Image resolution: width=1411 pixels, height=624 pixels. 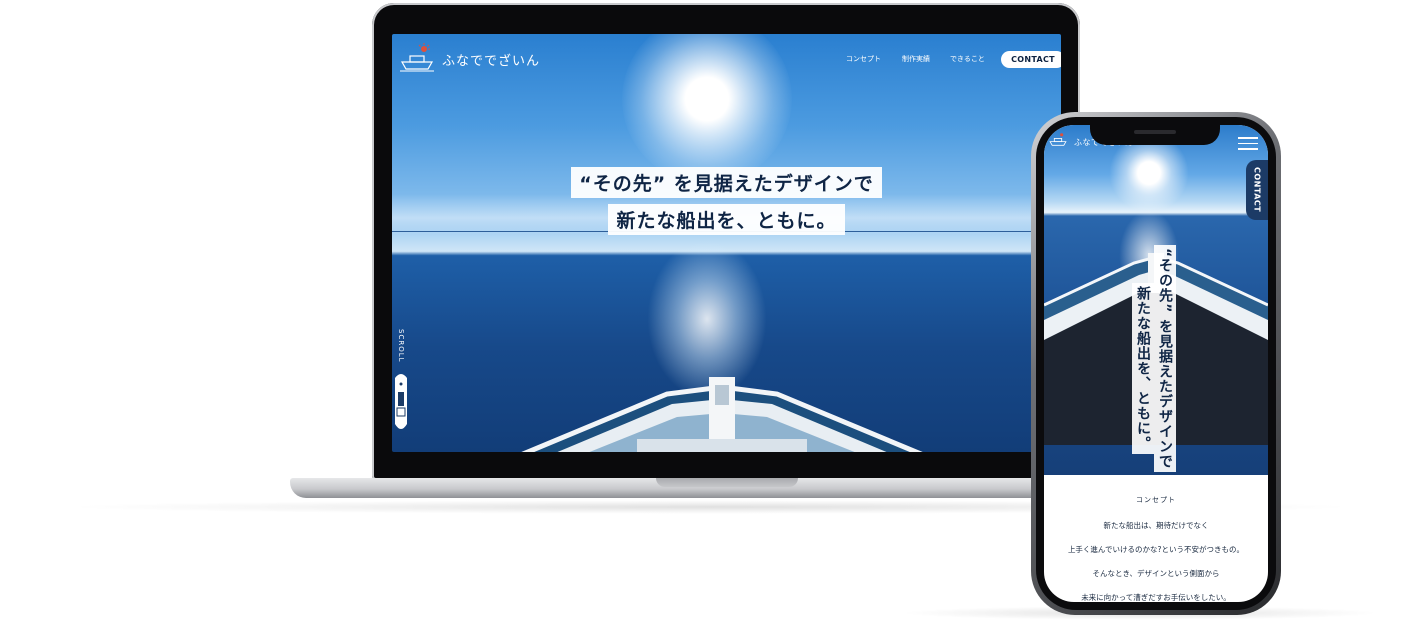 I want to click on phone-headline-col-1: “その先” を見据えたデザインで, so click(x=1165, y=359).